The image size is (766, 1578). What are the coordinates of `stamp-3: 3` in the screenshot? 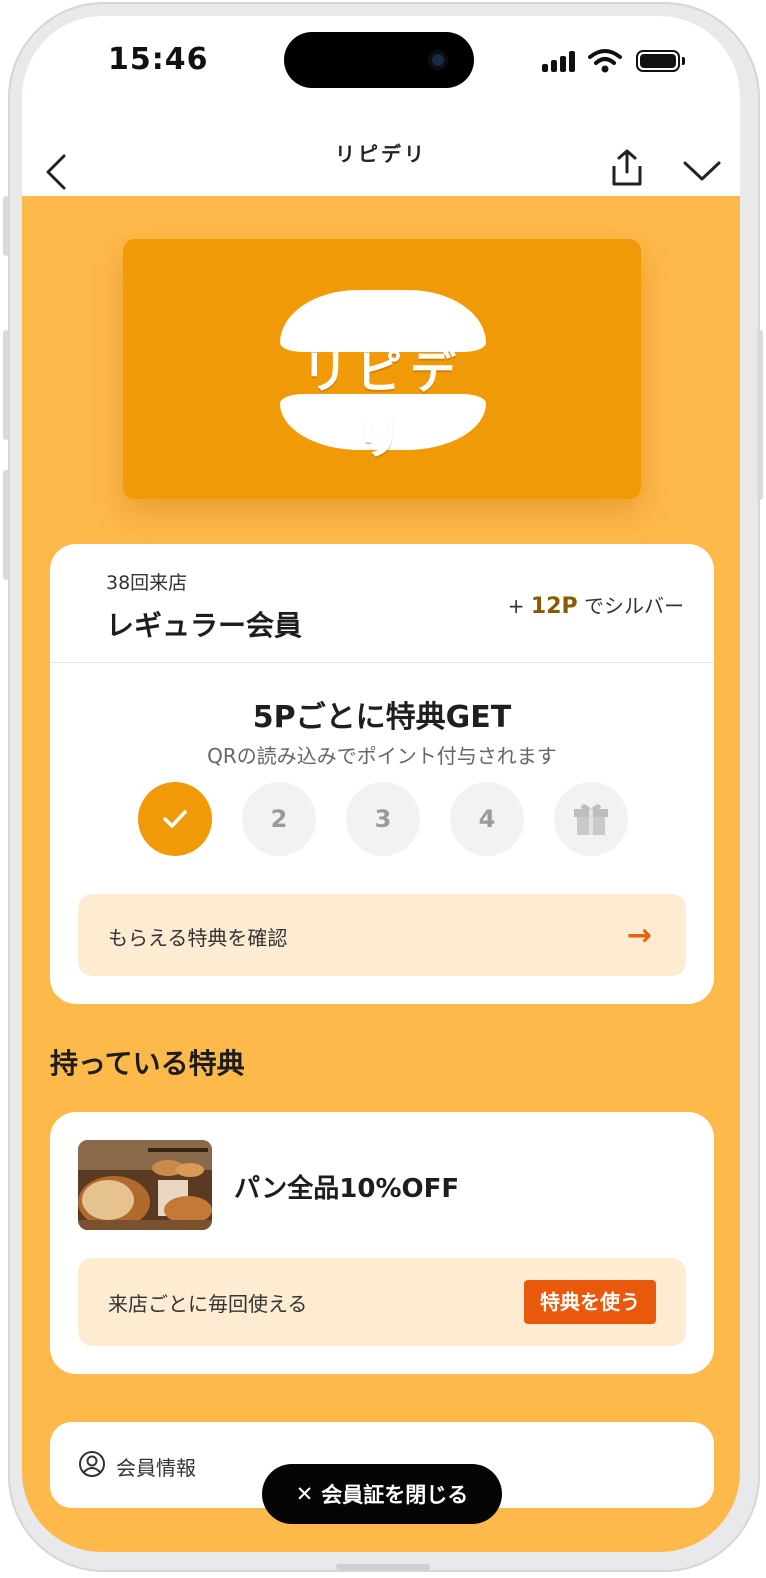 It's located at (383, 819).